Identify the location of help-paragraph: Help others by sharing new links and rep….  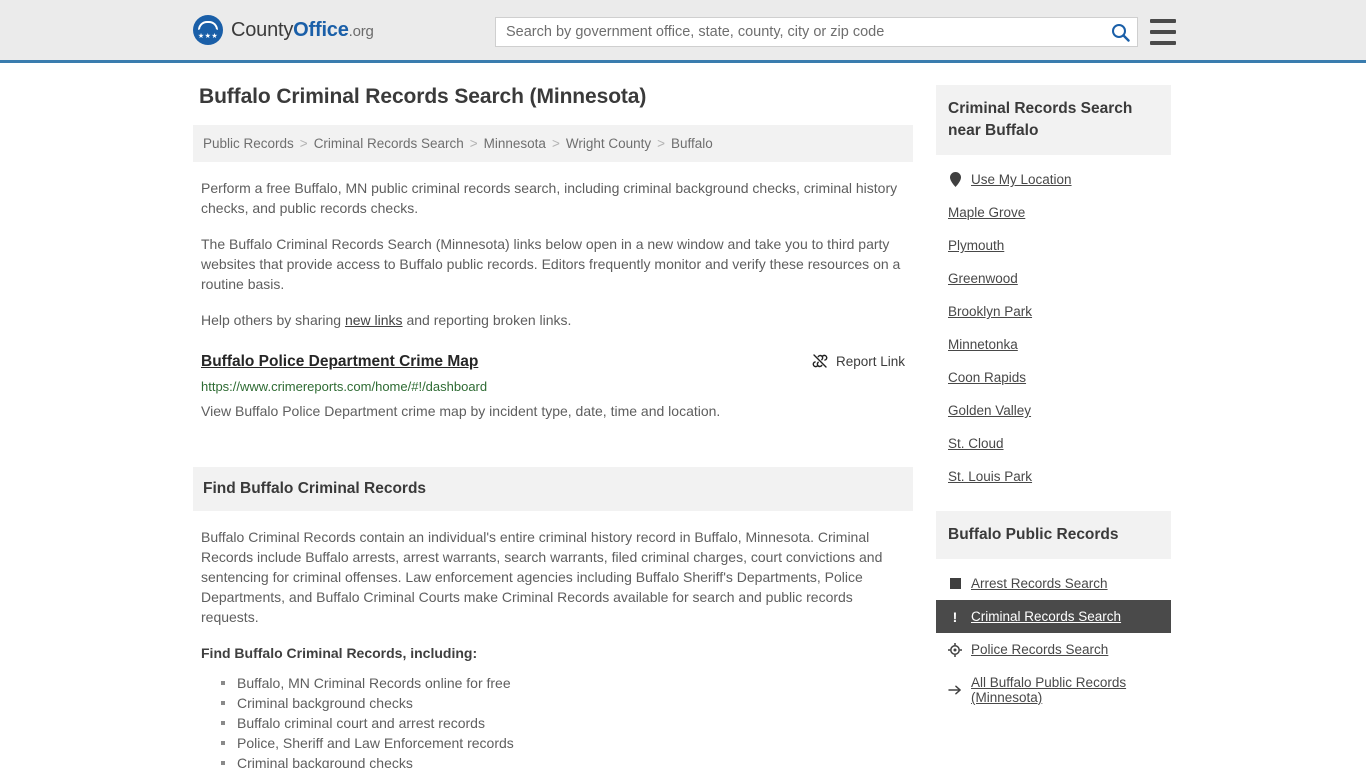
(553, 320).